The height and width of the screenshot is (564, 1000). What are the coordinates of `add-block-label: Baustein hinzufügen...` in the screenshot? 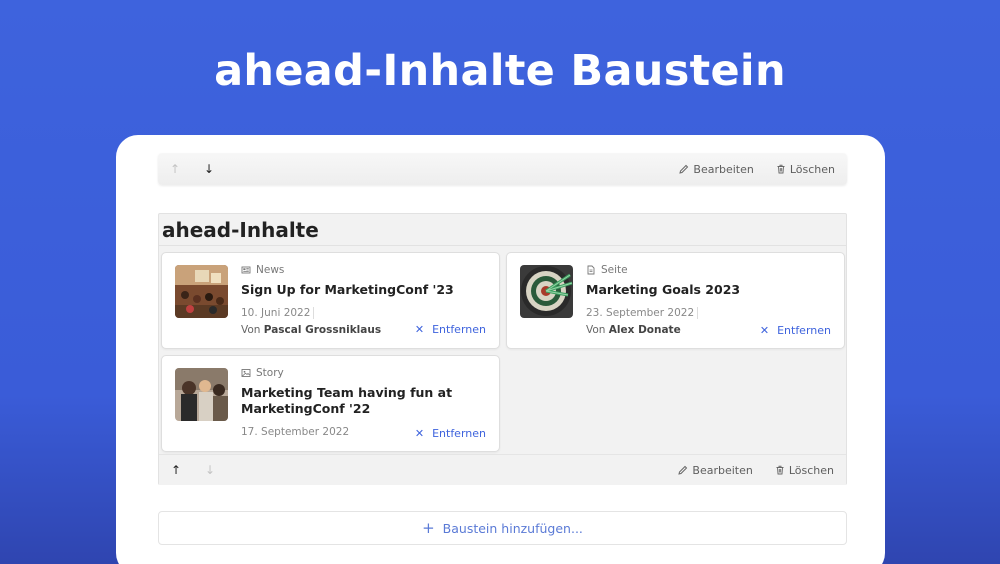 It's located at (512, 528).